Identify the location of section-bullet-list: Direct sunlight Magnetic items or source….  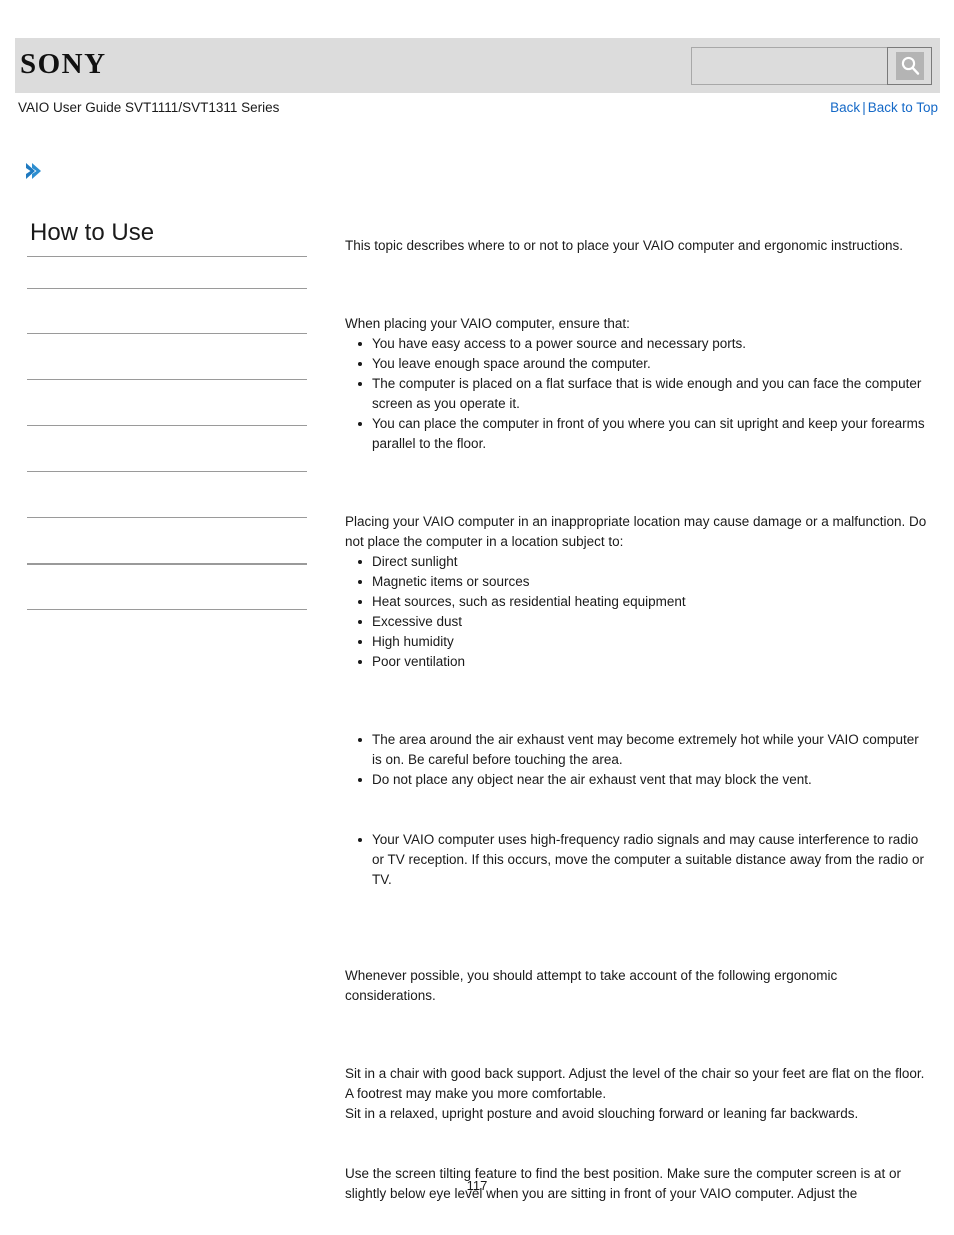
(637, 612).